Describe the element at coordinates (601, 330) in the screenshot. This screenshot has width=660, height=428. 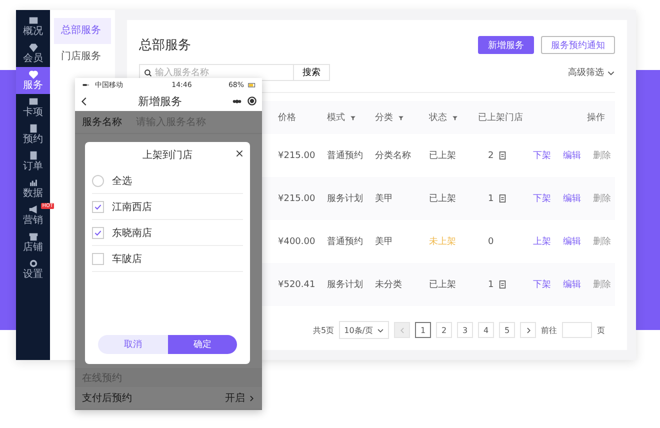
I see `page-unit-label: 页` at that location.